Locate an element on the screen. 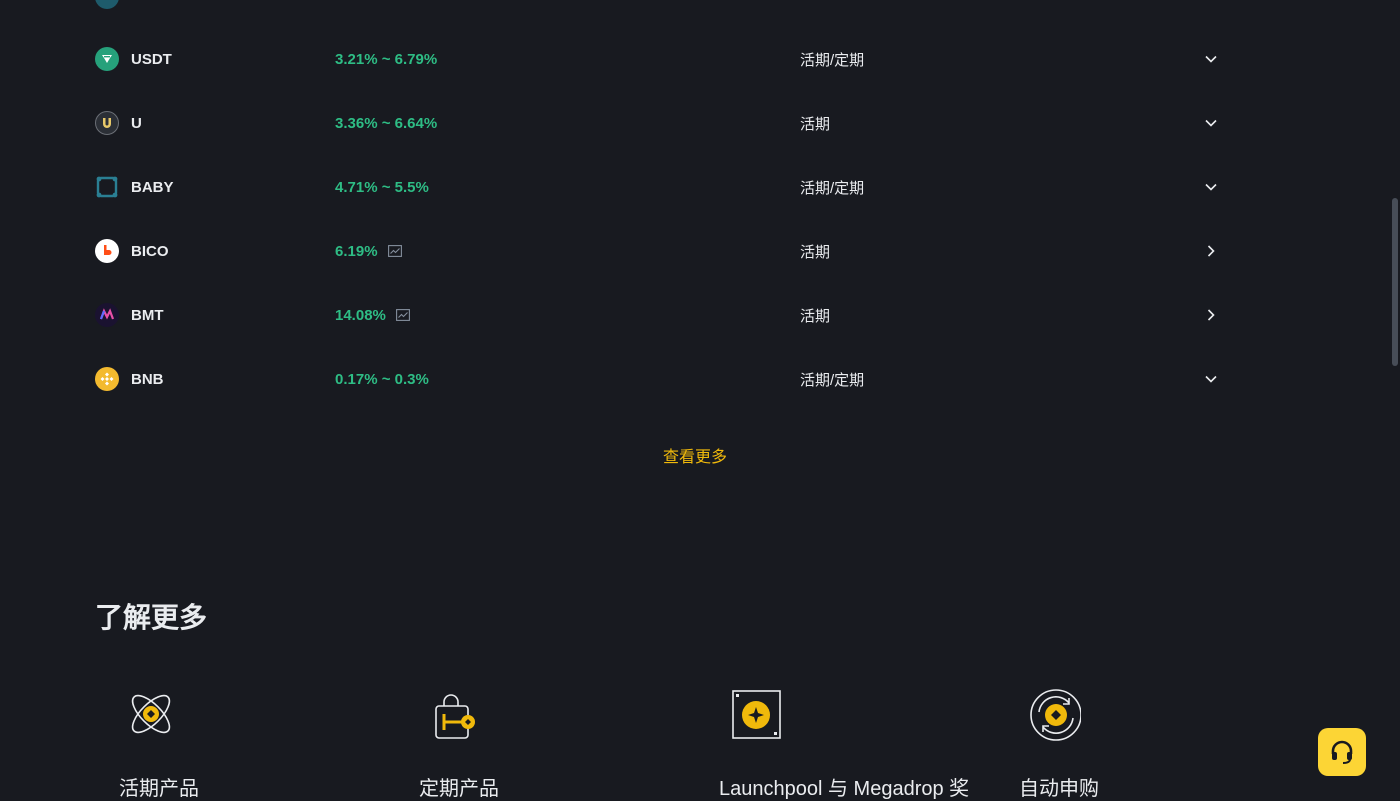 The width and height of the screenshot is (1400, 801). bico-icon is located at coordinates (107, 251).